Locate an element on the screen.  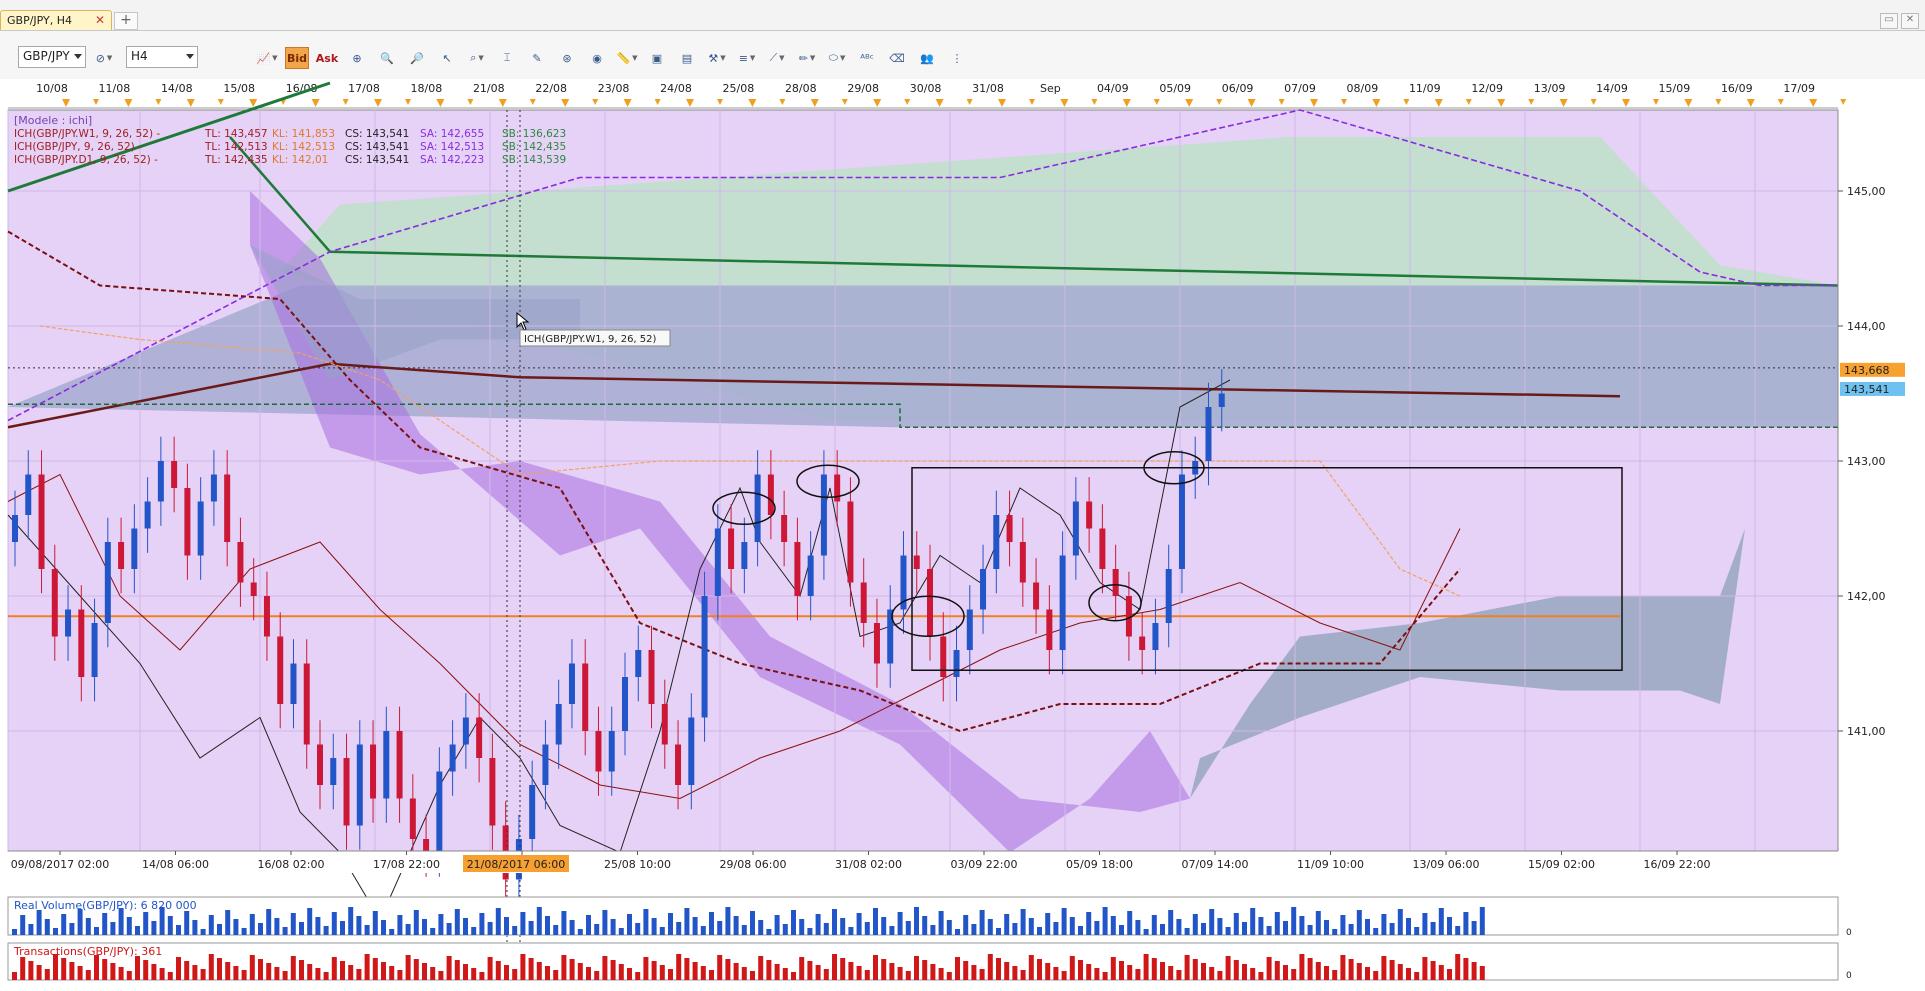
legend-sb: SB: 136,623 is located at coordinates (534, 134).